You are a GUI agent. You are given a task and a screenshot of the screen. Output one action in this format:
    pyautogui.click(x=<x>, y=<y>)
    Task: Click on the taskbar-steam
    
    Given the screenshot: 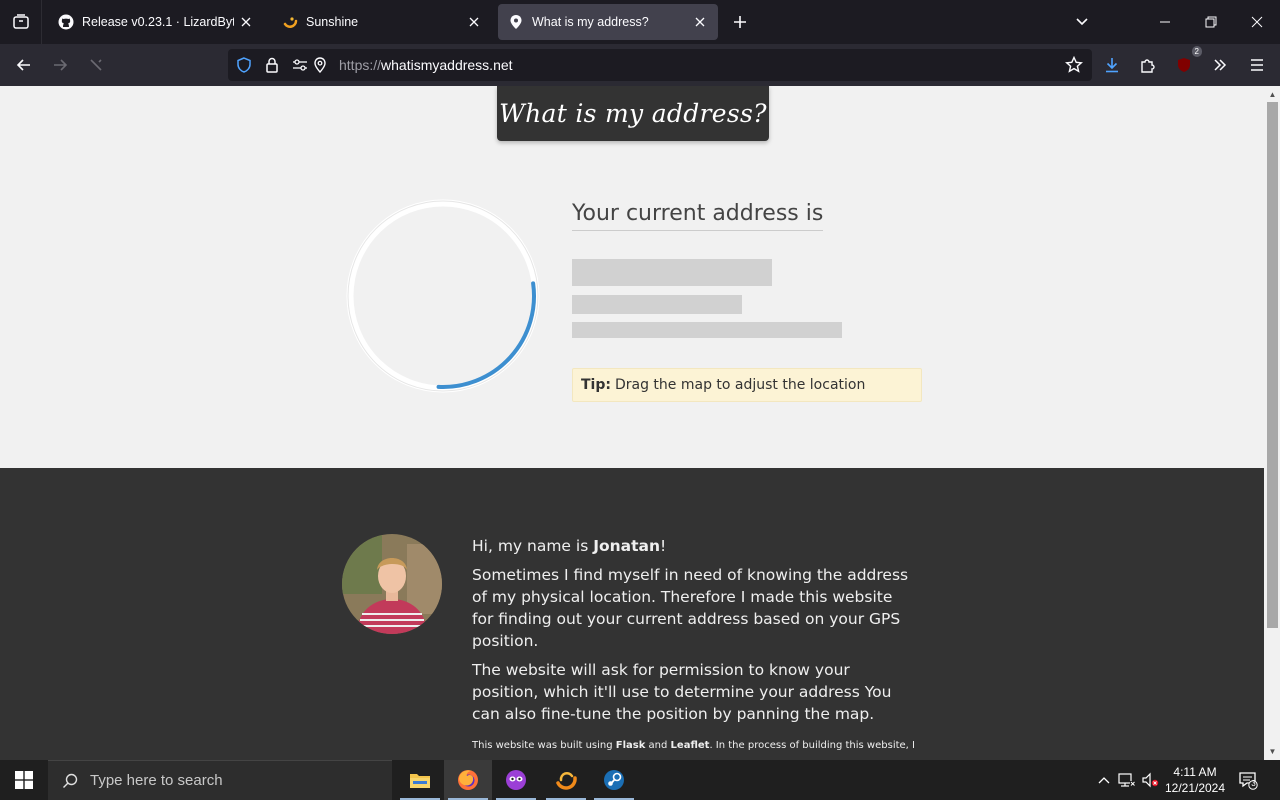 What is the action you would take?
    pyautogui.click(x=614, y=780)
    